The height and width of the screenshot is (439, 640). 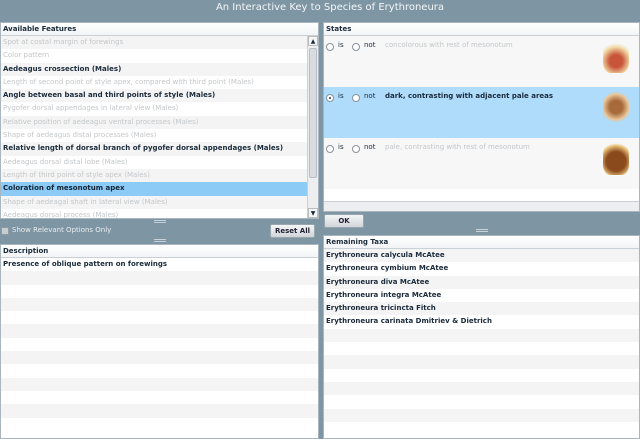 What do you see at coordinates (313, 213) in the screenshot?
I see `scroll-down-icon: ▼` at bounding box center [313, 213].